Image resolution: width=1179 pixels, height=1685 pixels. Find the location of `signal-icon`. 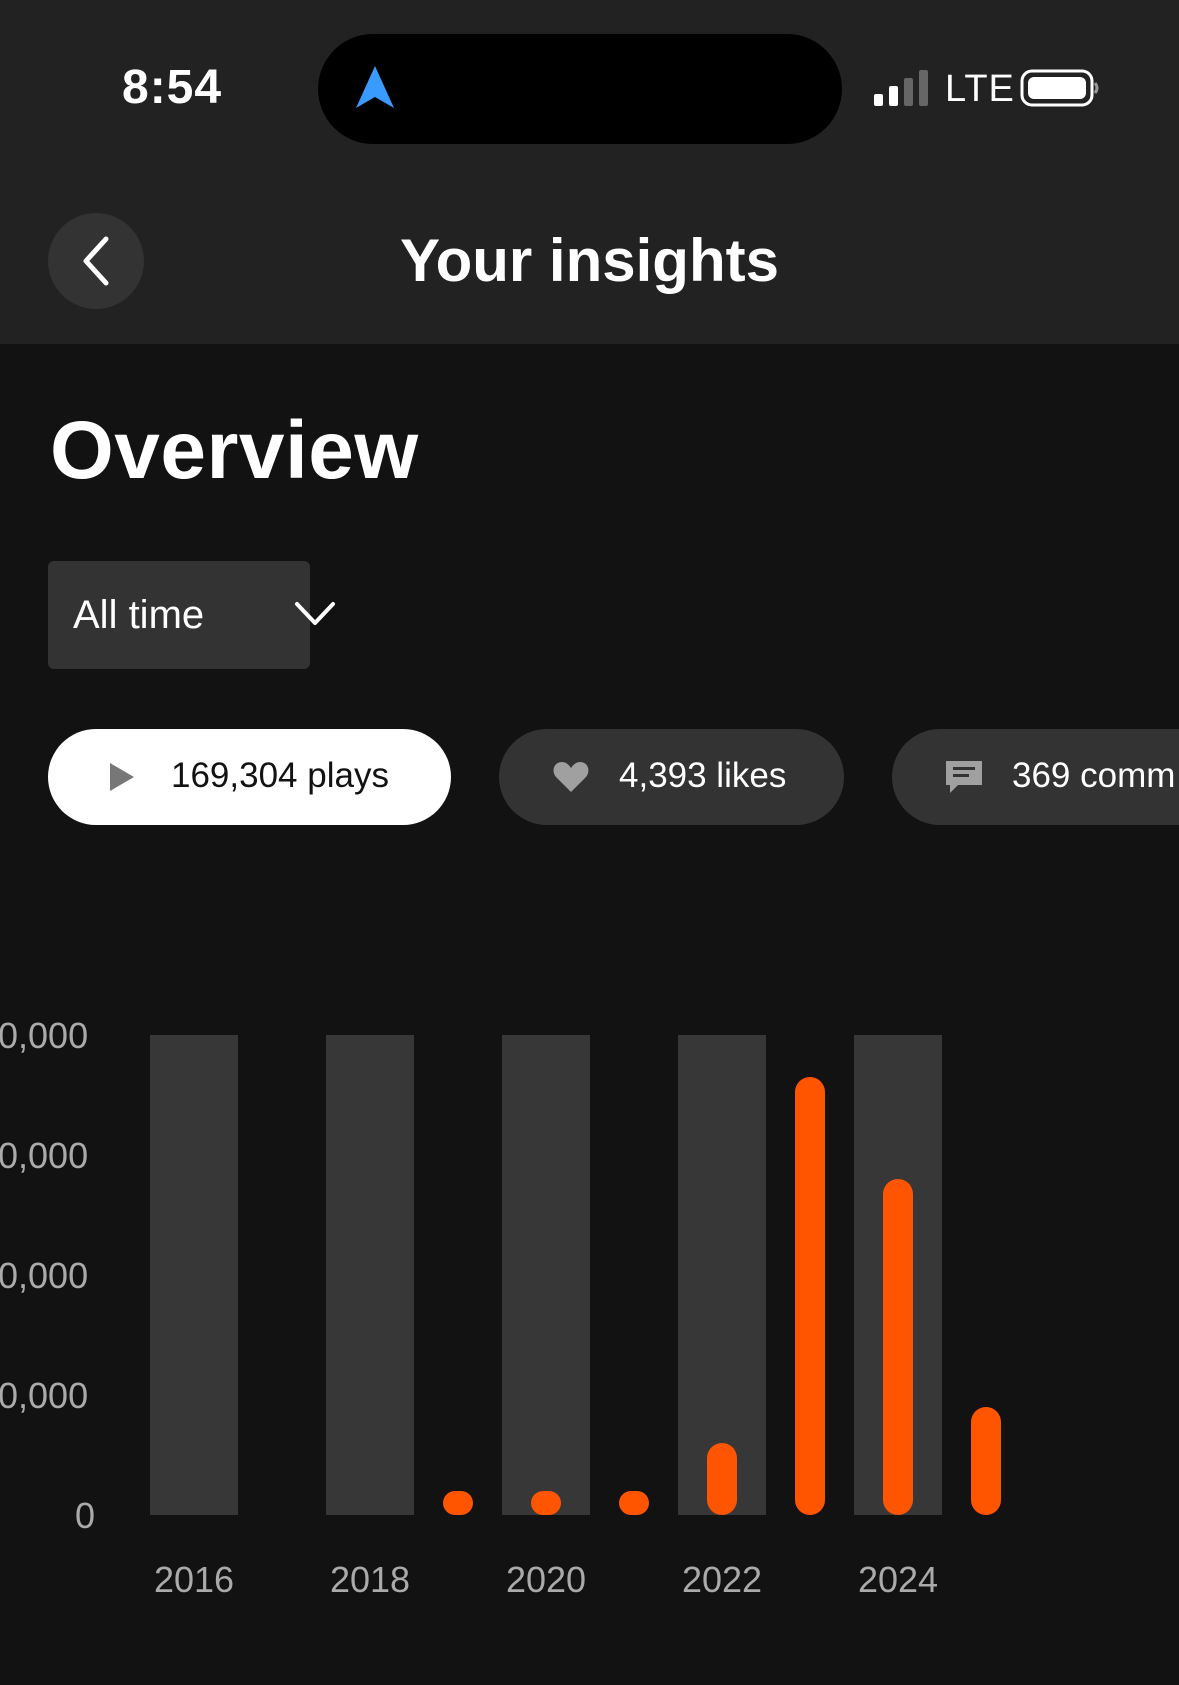

signal-icon is located at coordinates (901, 88).